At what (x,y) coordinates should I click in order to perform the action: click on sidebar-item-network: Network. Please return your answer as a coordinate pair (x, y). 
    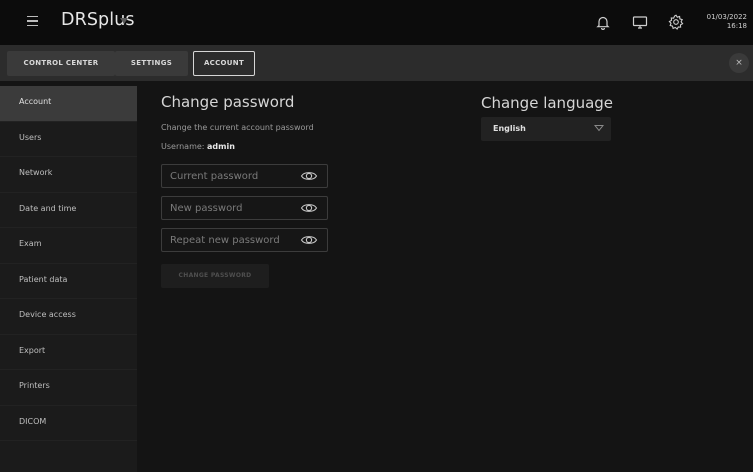
    Looking at the image, I should click on (68, 175).